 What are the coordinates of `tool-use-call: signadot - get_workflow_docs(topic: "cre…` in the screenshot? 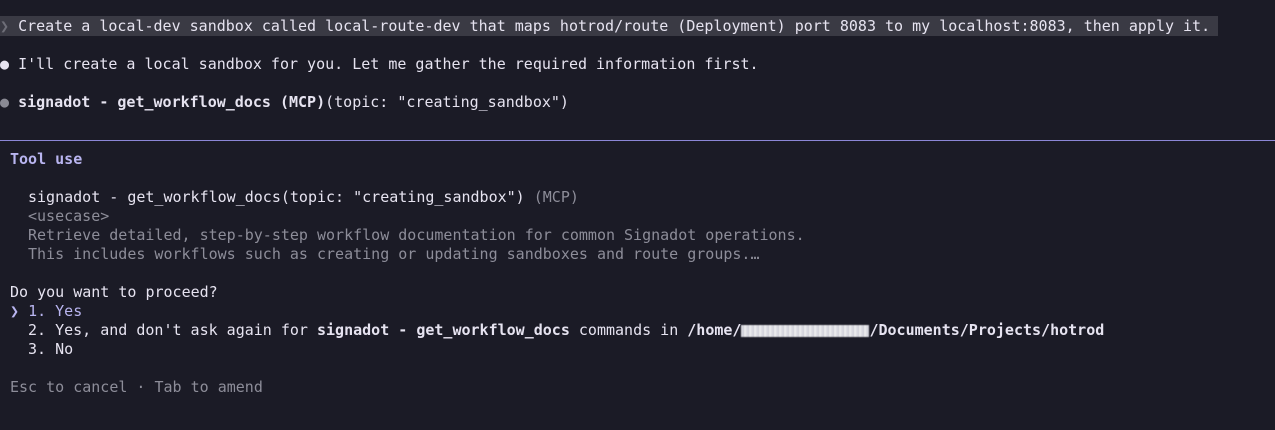 It's located at (276, 197).